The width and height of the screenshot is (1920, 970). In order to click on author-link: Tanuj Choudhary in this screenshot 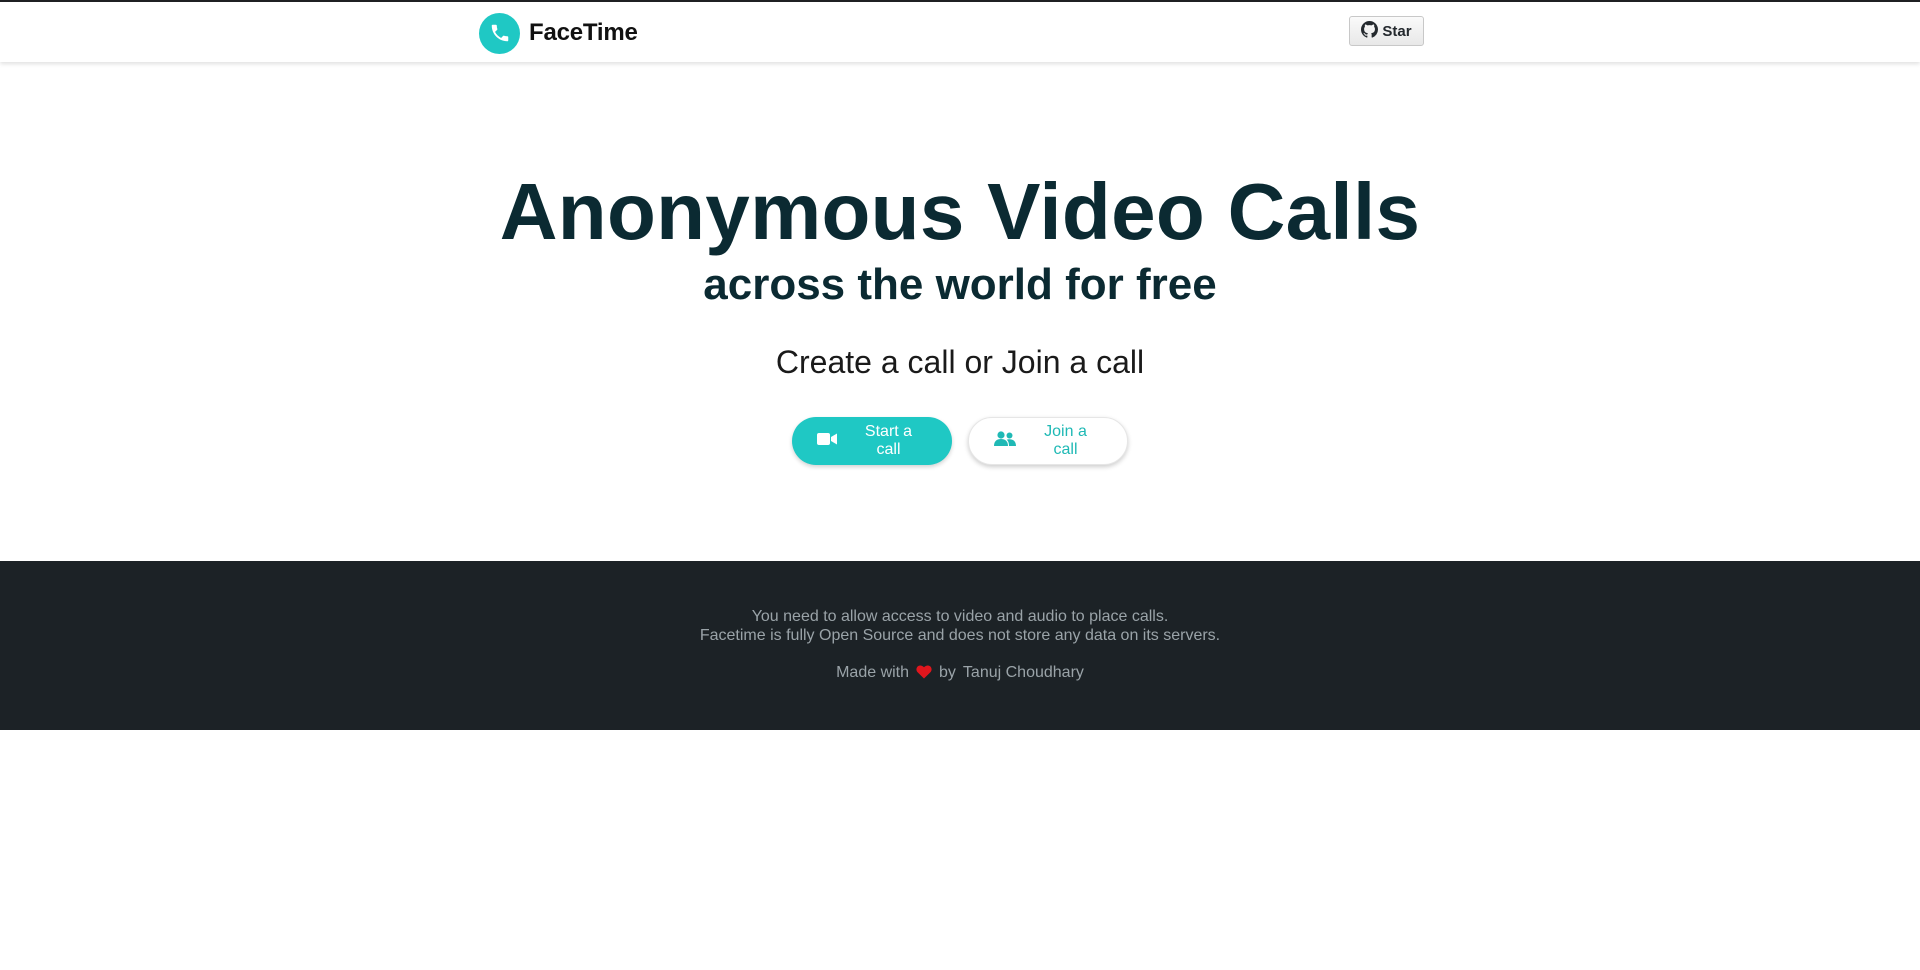, I will do `click(1023, 673)`.